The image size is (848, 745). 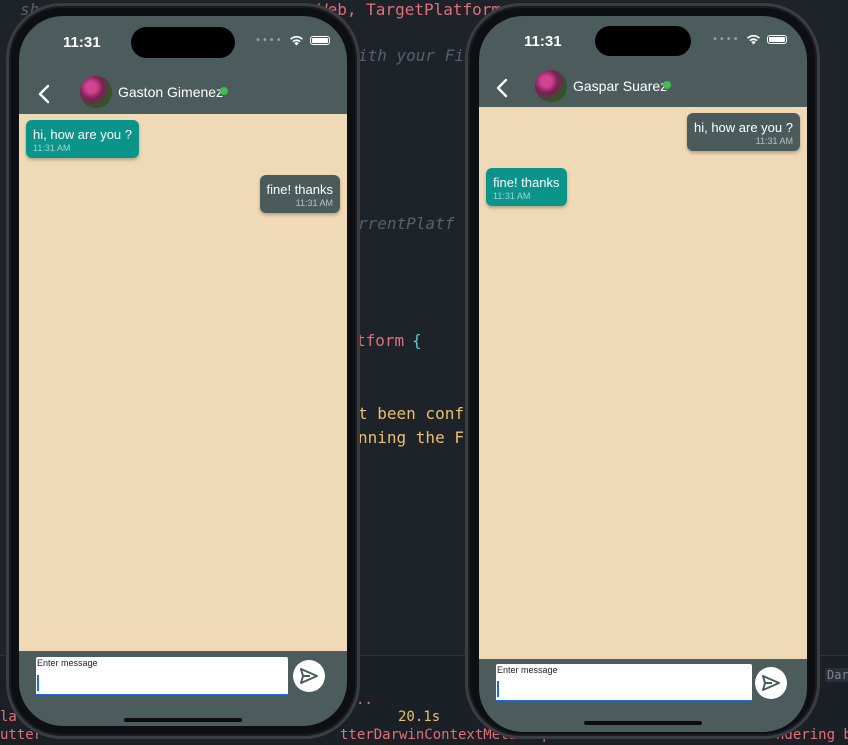 I want to click on code-fragment: rrentPlatf, so click(x=406, y=223).